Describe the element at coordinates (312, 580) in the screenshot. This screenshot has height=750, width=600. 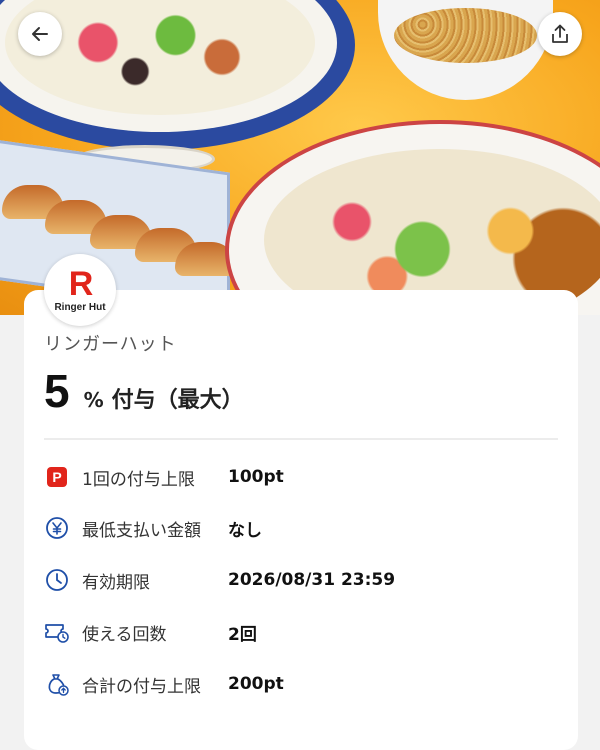
I see `detail-value: 2026/08/31 23:59` at that location.